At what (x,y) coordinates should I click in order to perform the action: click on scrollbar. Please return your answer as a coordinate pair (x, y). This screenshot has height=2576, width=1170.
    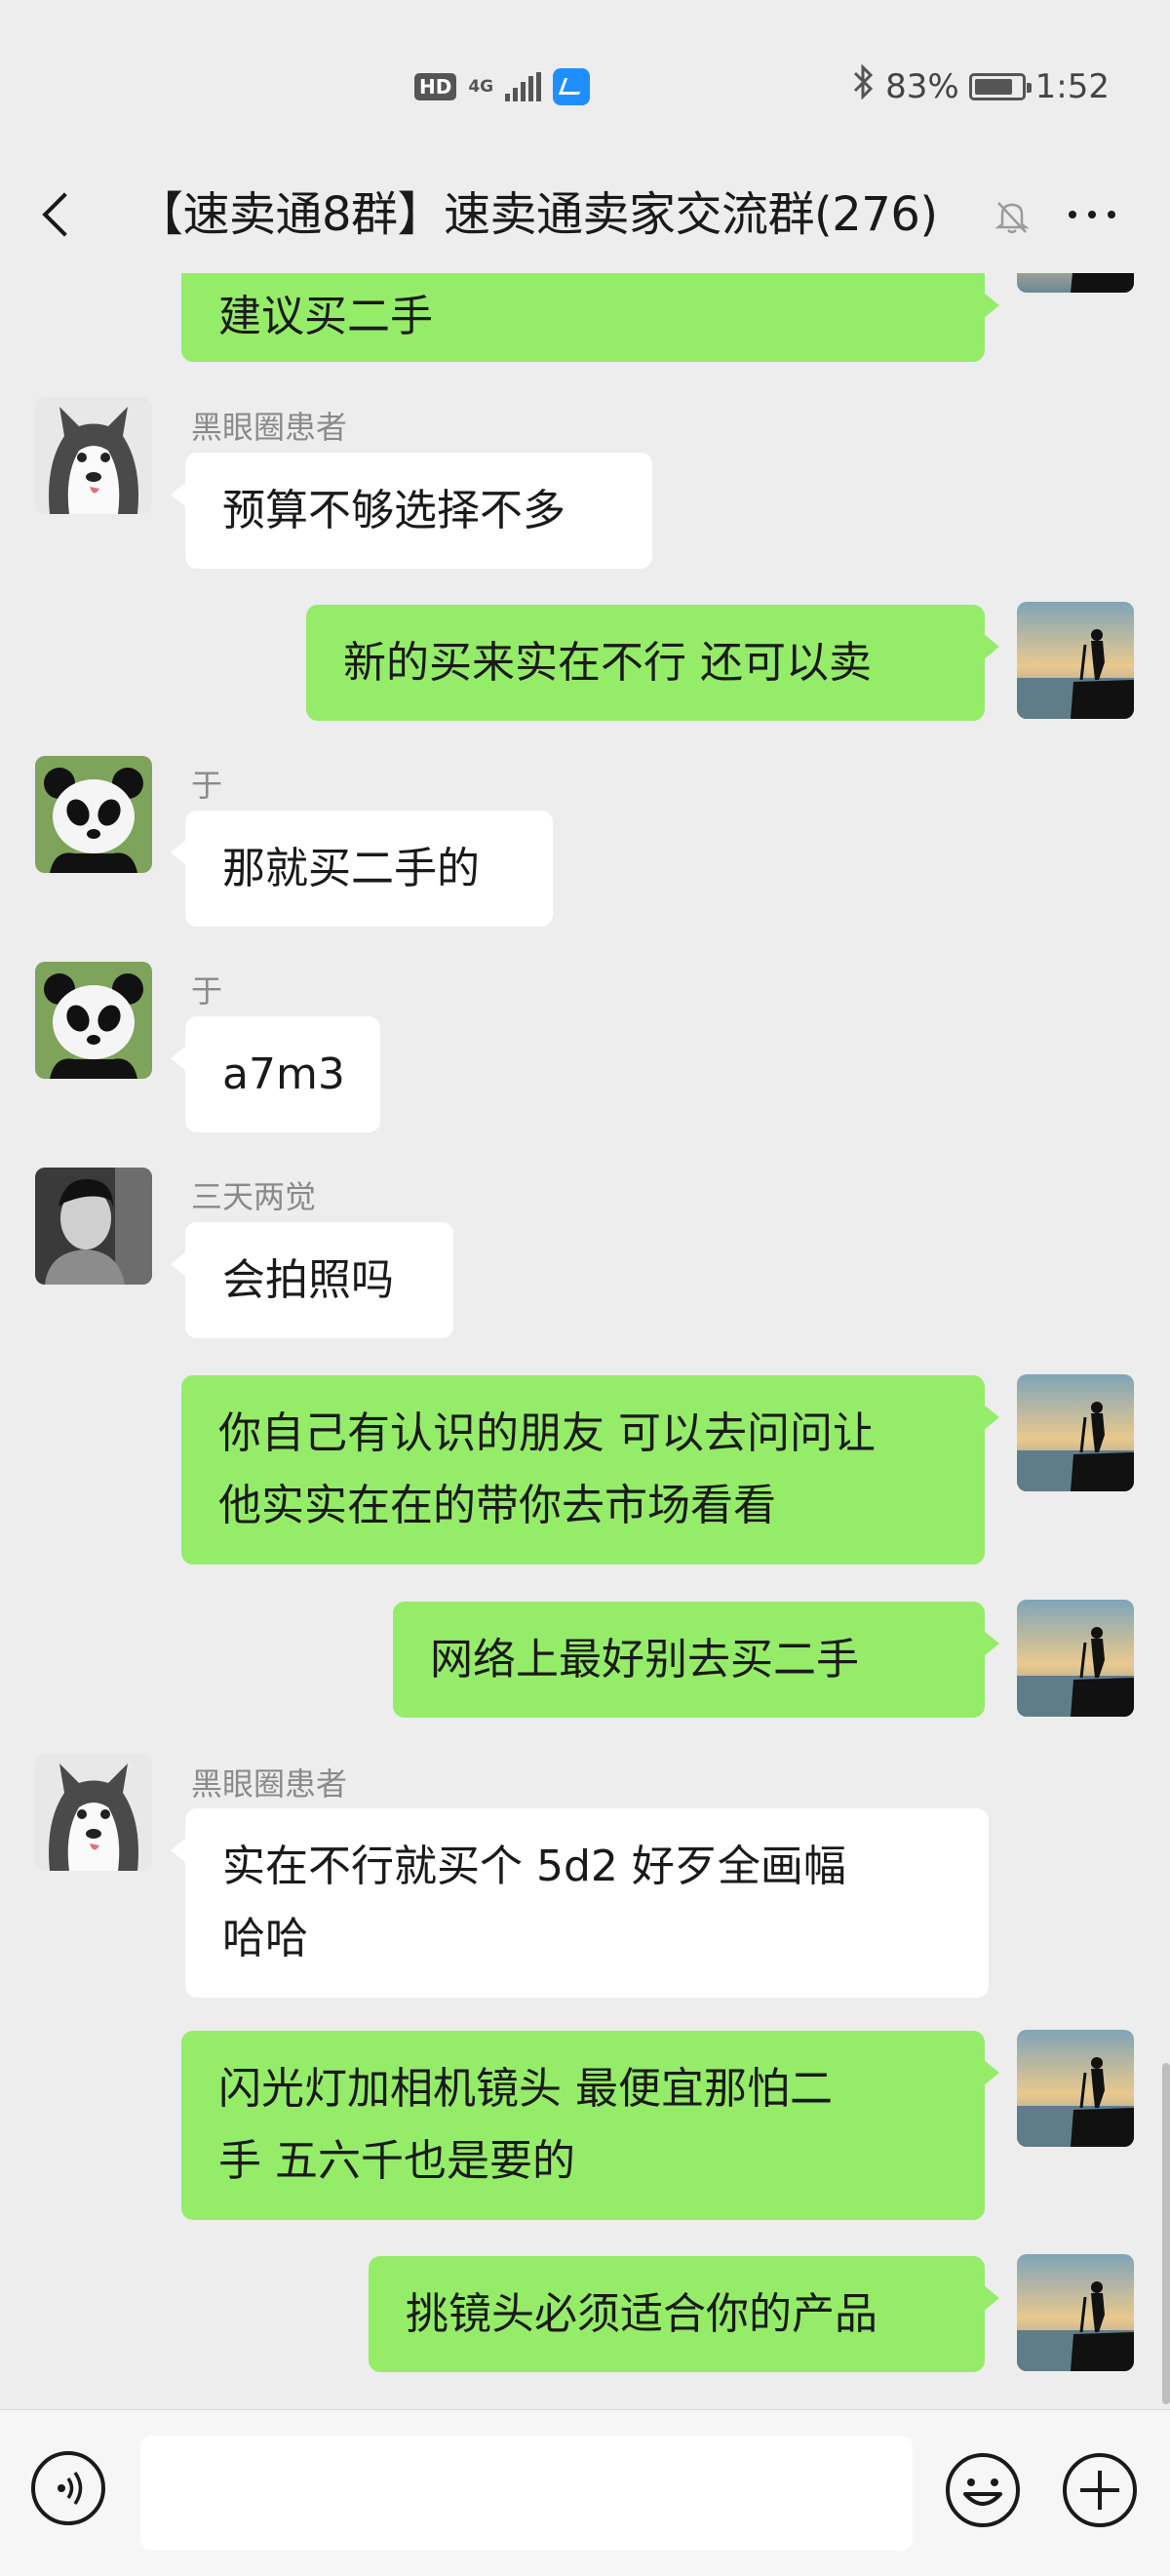
    Looking at the image, I should click on (1166, 2233).